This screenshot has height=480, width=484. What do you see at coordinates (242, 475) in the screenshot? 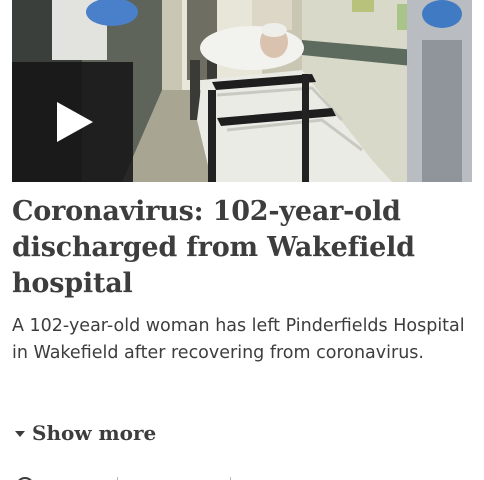
I see `article-meta-row` at bounding box center [242, 475].